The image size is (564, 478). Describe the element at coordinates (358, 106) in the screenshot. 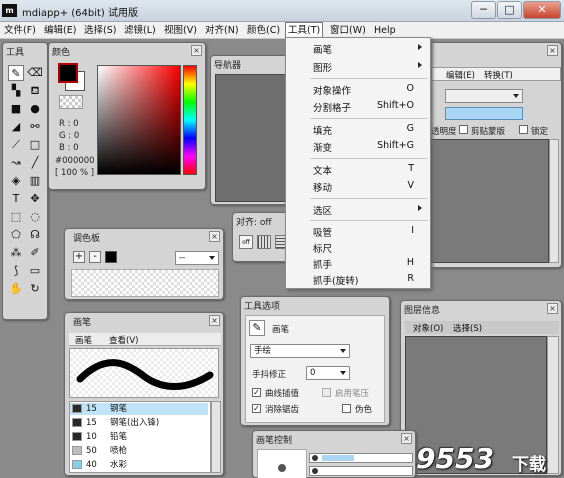

I see `menu-item-split-cells: 分割格子 Shift+O` at that location.